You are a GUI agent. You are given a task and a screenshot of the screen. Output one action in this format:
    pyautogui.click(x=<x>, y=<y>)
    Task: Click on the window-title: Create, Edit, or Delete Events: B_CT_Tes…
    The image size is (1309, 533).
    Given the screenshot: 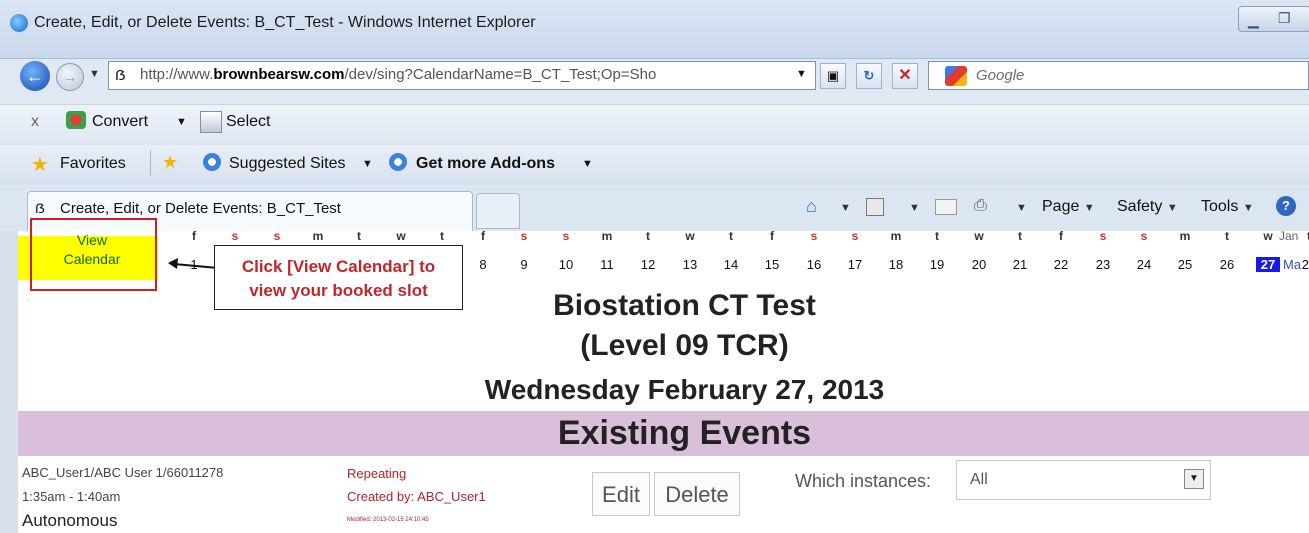 What is the action you would take?
    pyautogui.click(x=285, y=22)
    